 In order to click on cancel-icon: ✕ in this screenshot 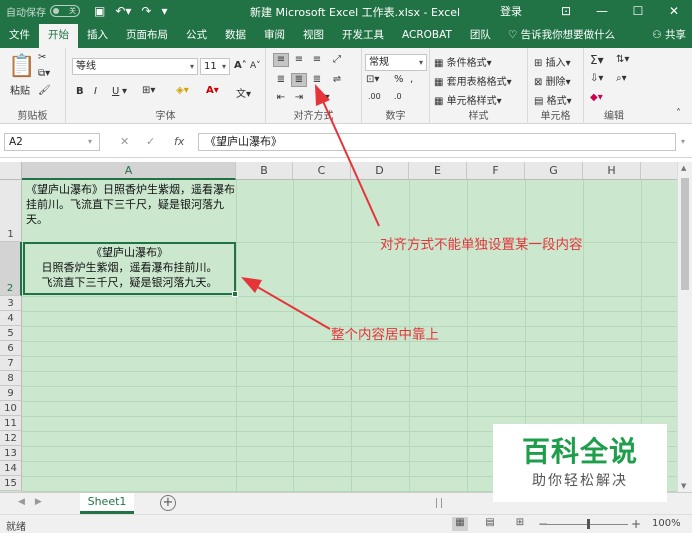, I will do `click(124, 141)`.